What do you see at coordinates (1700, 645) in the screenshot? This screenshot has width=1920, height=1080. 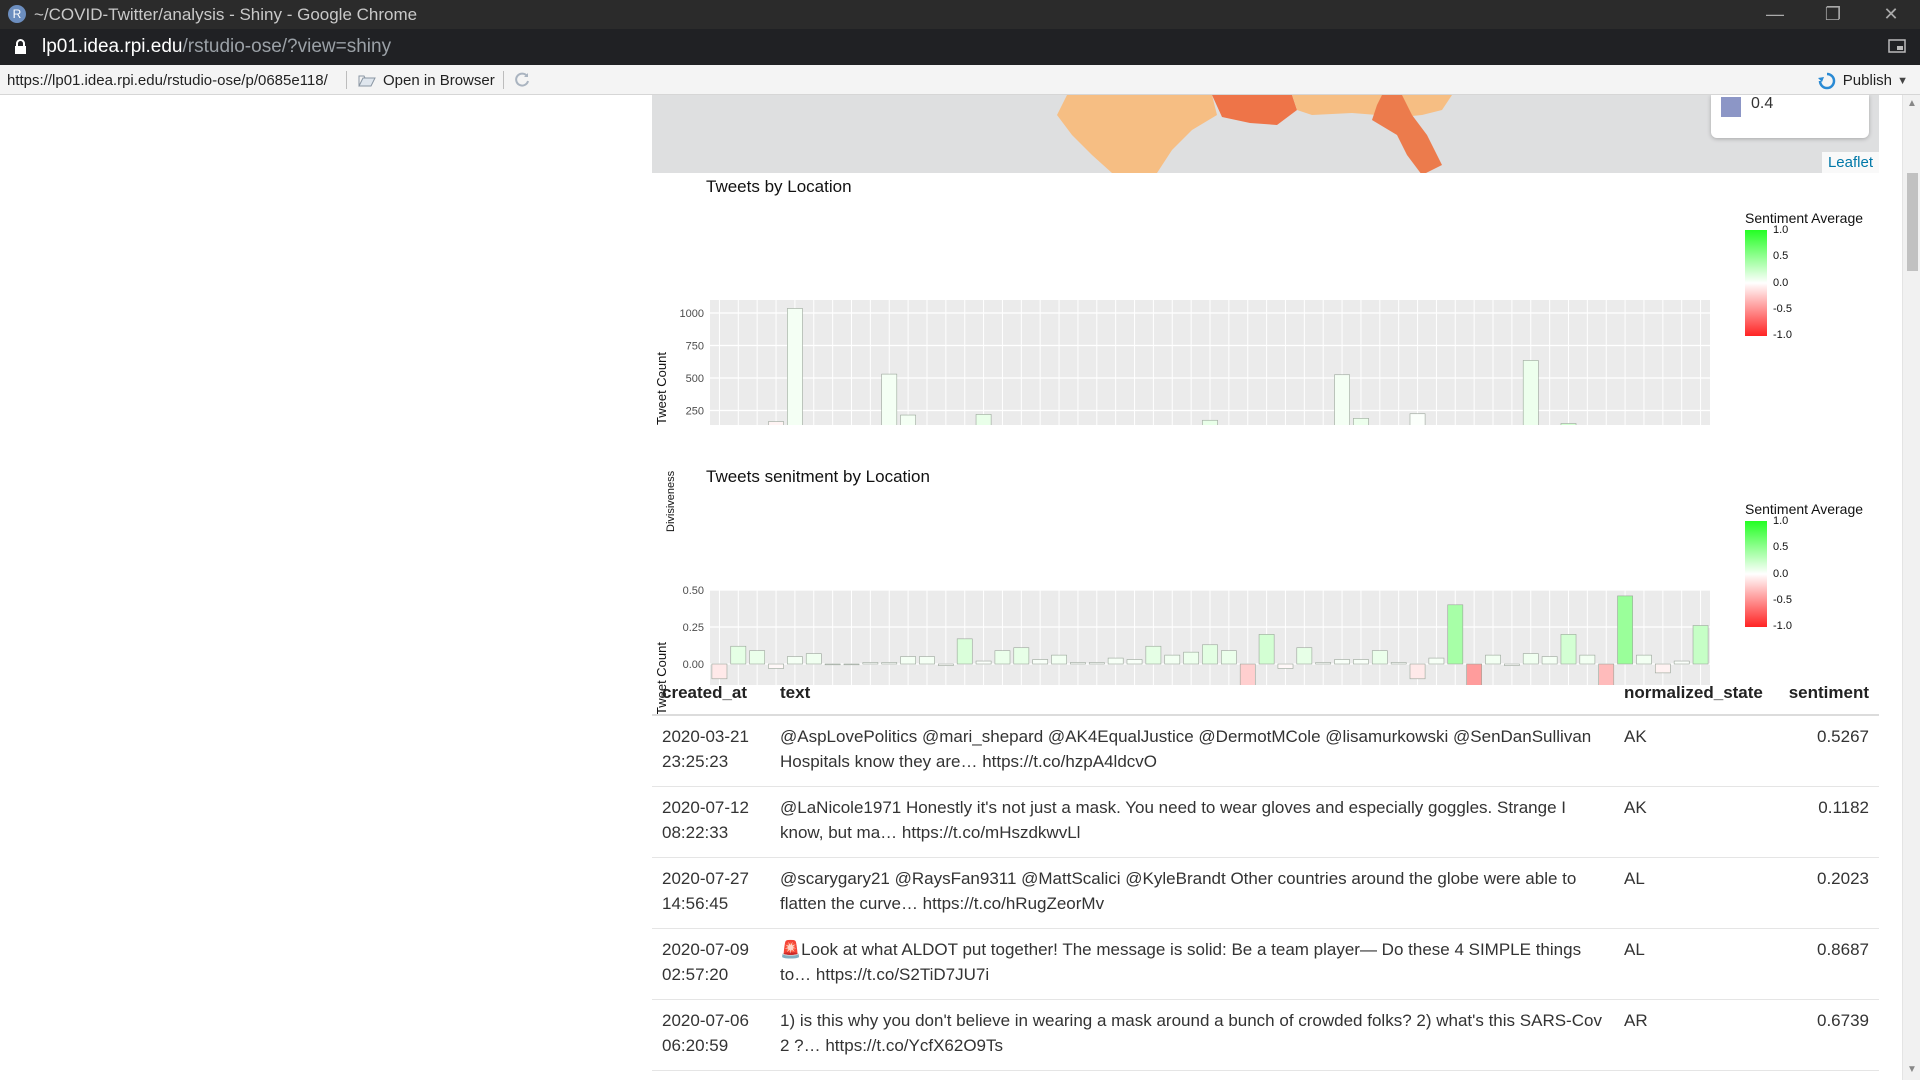 I see `bar-WY` at bounding box center [1700, 645].